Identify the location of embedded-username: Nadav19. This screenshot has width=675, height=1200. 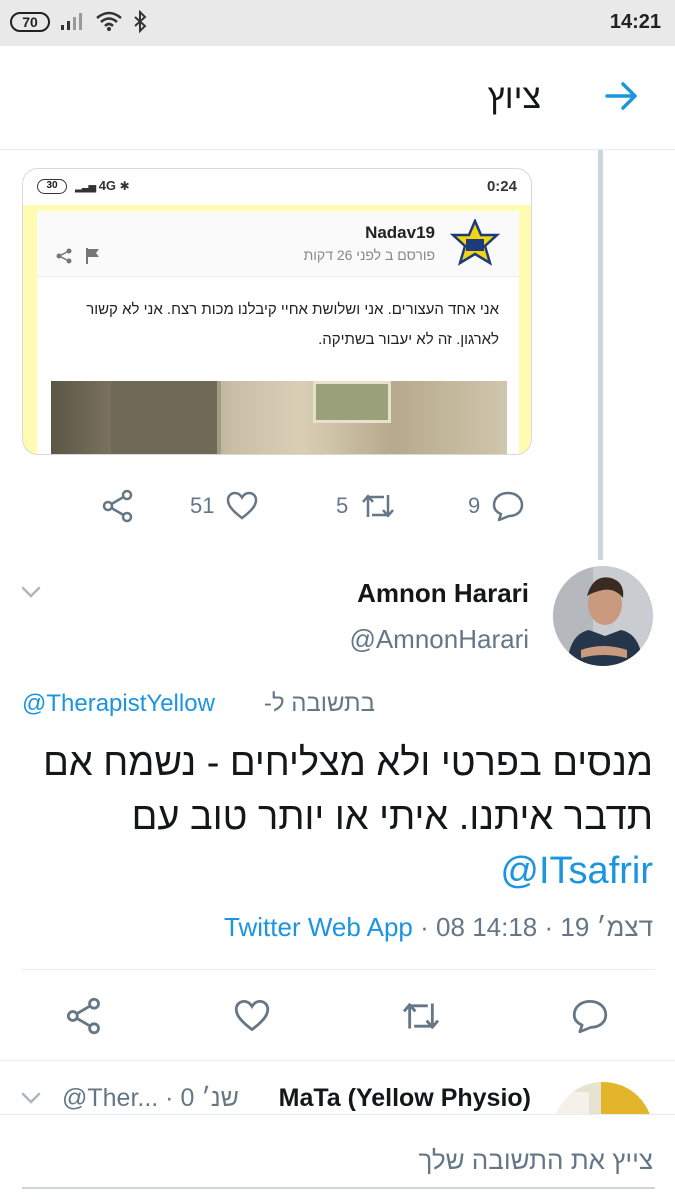
(400, 232).